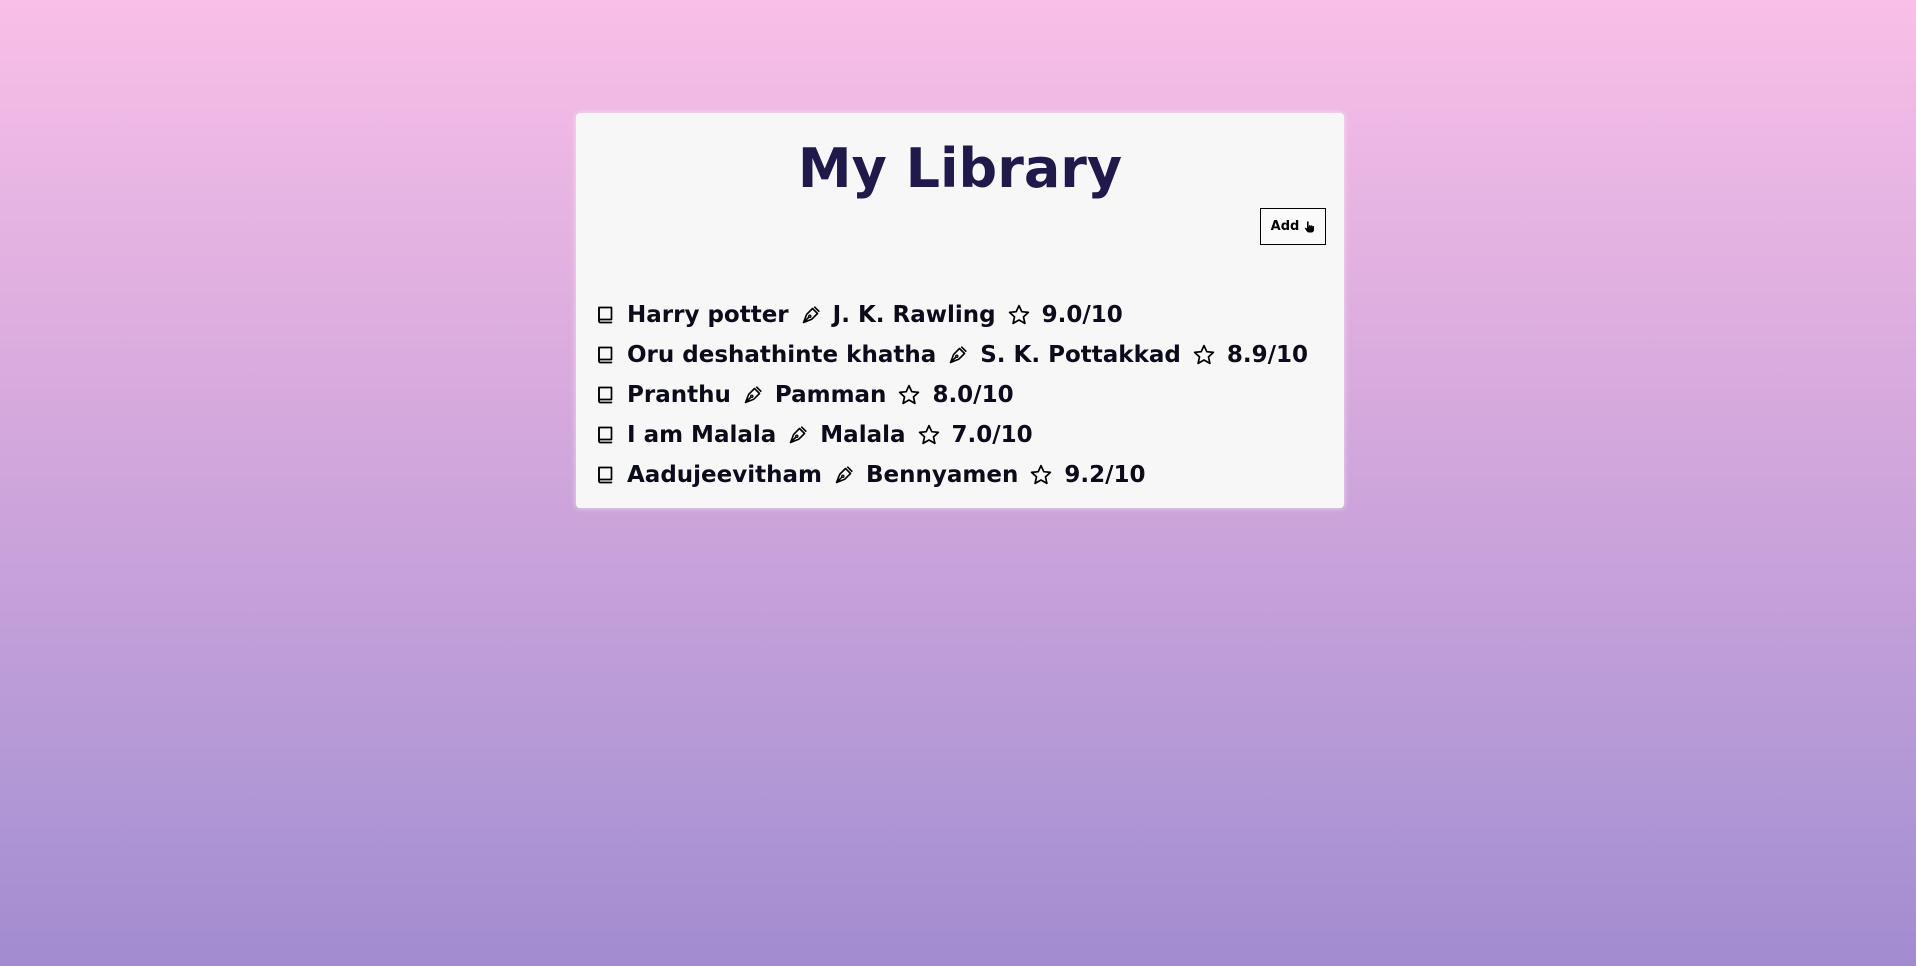 The height and width of the screenshot is (966, 1916). I want to click on book-rating: 9.2/10, so click(1105, 475).